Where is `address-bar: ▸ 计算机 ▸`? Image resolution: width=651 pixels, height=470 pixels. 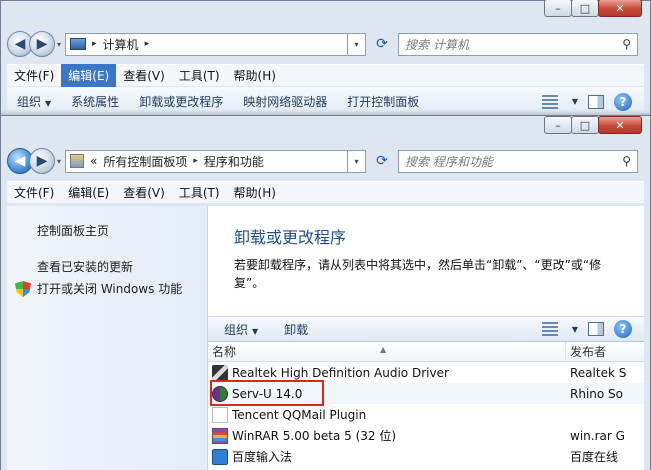
address-bar: ▸ 计算机 ▸ is located at coordinates (206, 44).